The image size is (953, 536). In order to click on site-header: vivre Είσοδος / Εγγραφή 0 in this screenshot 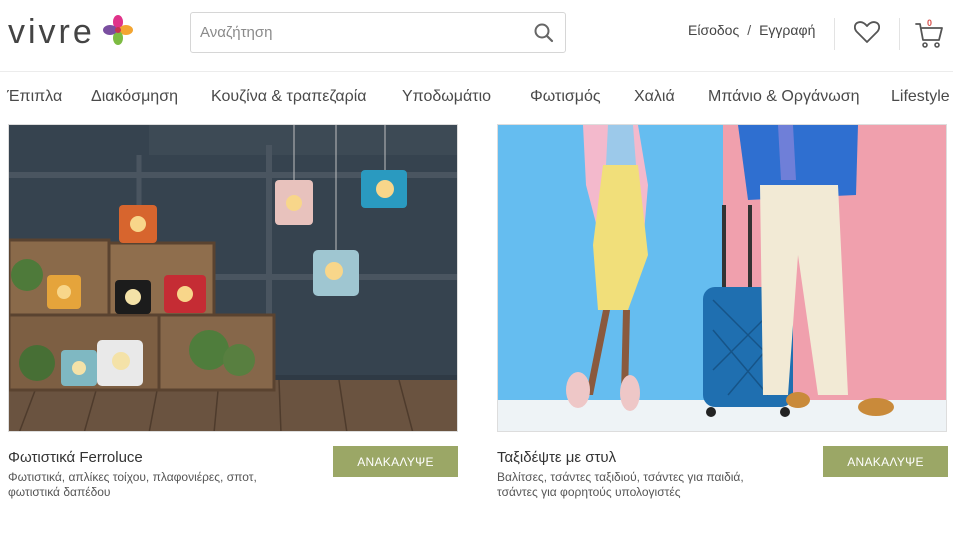, I will do `click(476, 36)`.